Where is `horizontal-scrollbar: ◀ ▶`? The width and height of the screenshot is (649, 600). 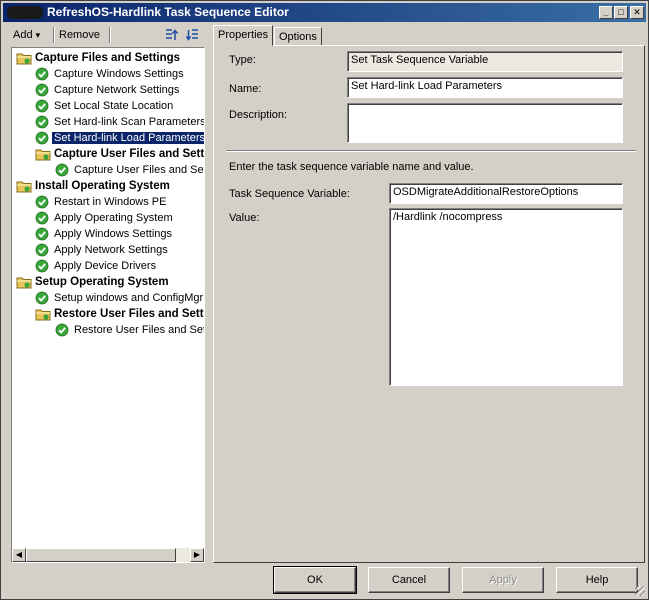 horizontal-scrollbar: ◀ ▶ is located at coordinates (108, 555).